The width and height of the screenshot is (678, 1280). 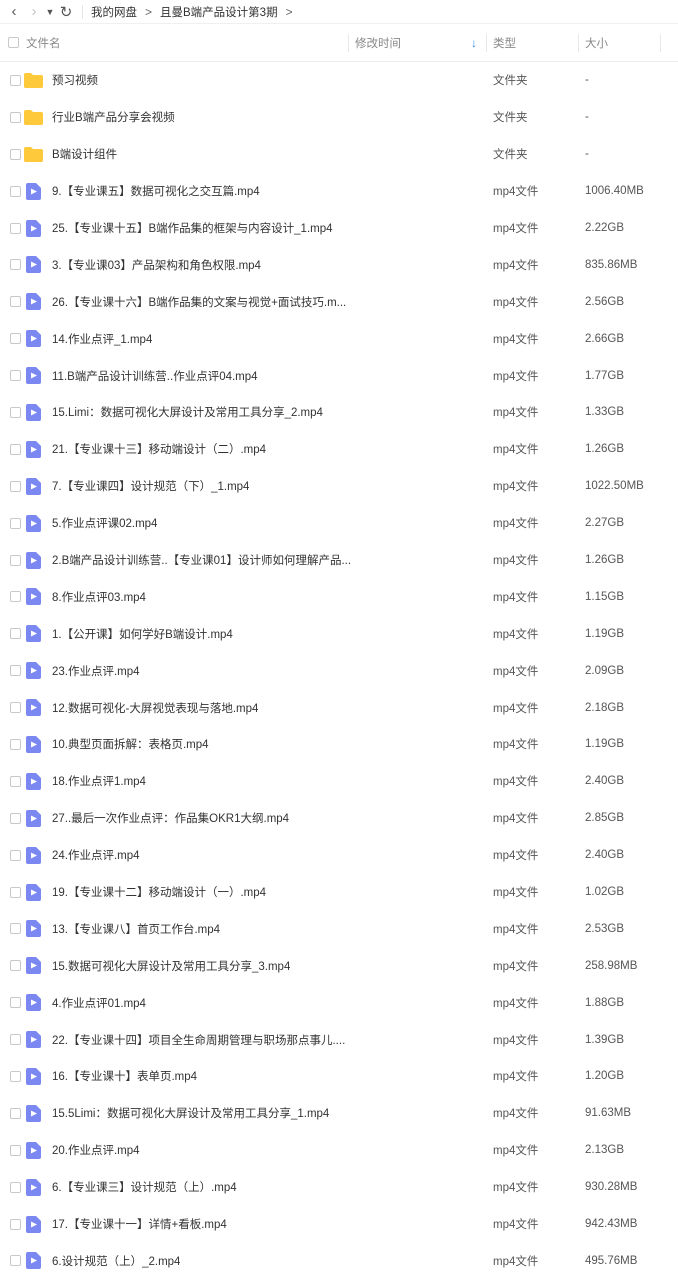 What do you see at coordinates (339, 633) in the screenshot?
I see `file-row: 1.【公开课】如何学好B端设计.mp4 mp4文件 1.19GB` at bounding box center [339, 633].